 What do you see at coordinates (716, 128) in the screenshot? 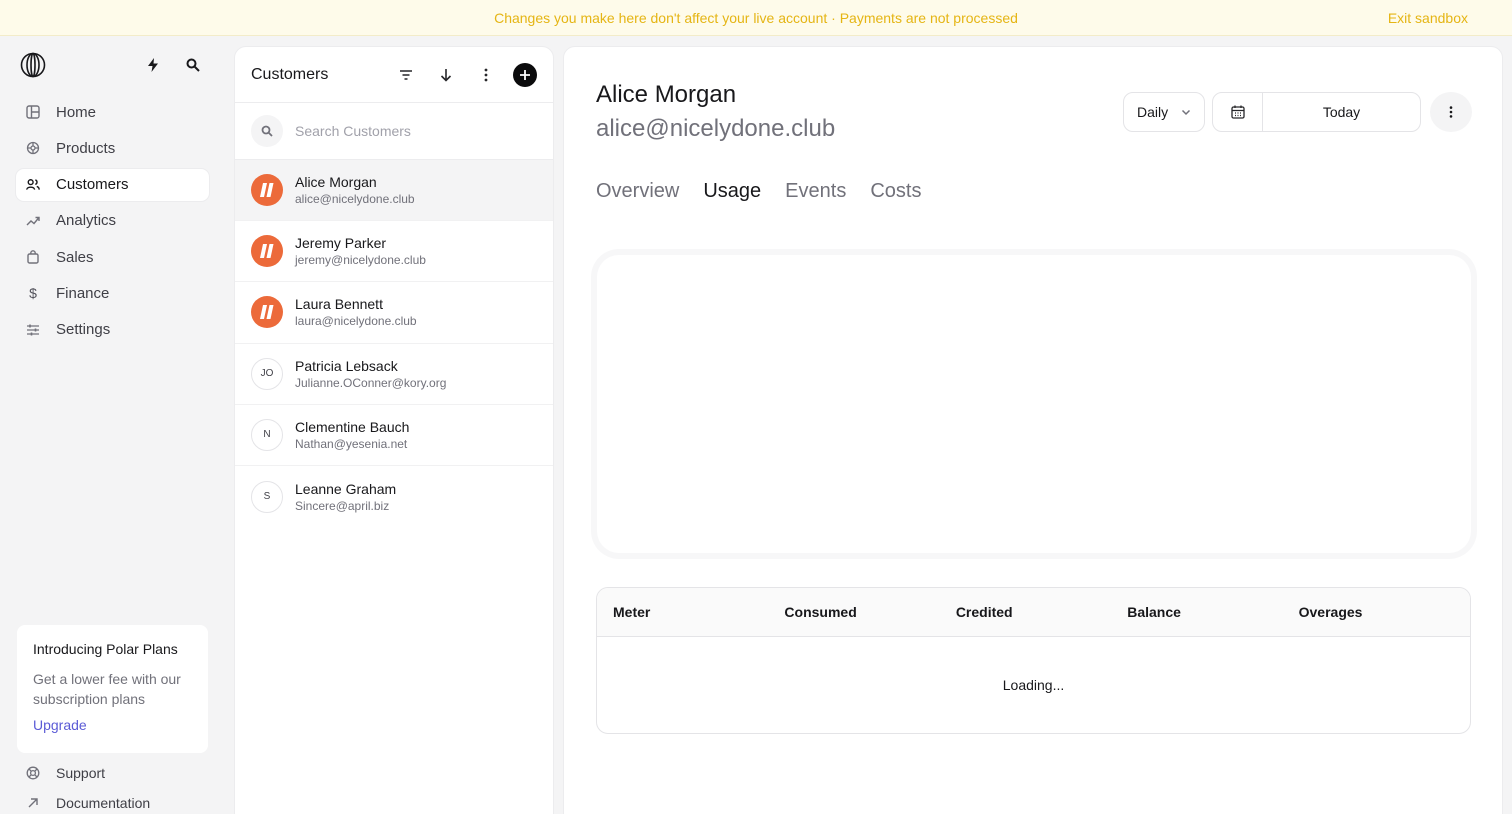
I see `customer-detail-email: alice@nicelydone.club` at bounding box center [716, 128].